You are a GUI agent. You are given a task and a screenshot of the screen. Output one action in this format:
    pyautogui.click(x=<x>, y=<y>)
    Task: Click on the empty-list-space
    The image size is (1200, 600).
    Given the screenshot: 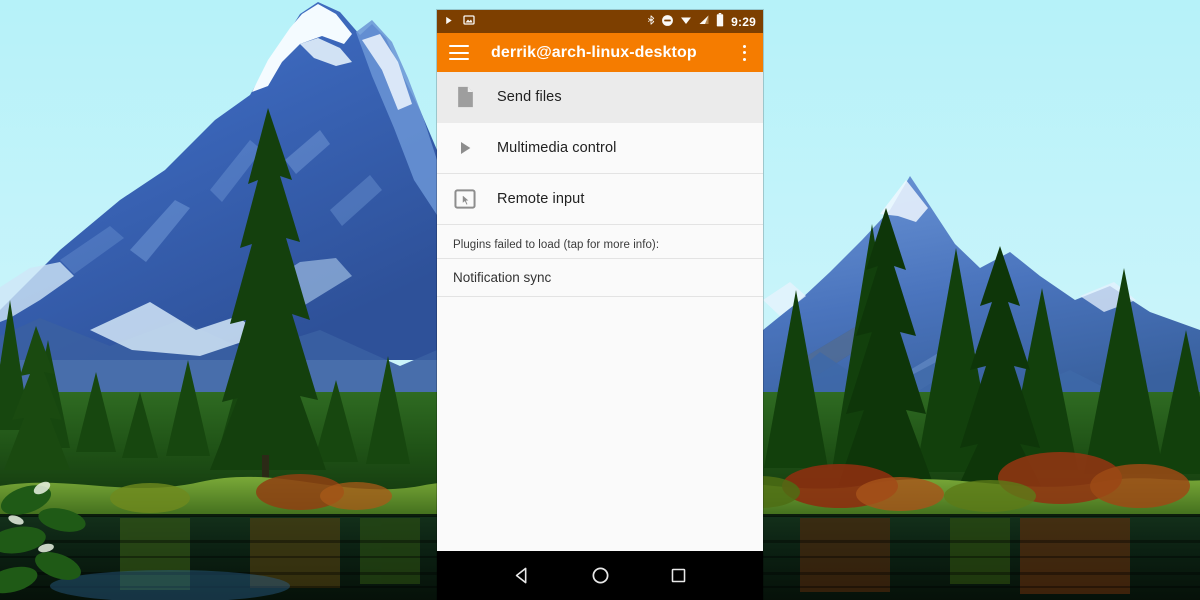 What is the action you would take?
    pyautogui.click(x=600, y=424)
    